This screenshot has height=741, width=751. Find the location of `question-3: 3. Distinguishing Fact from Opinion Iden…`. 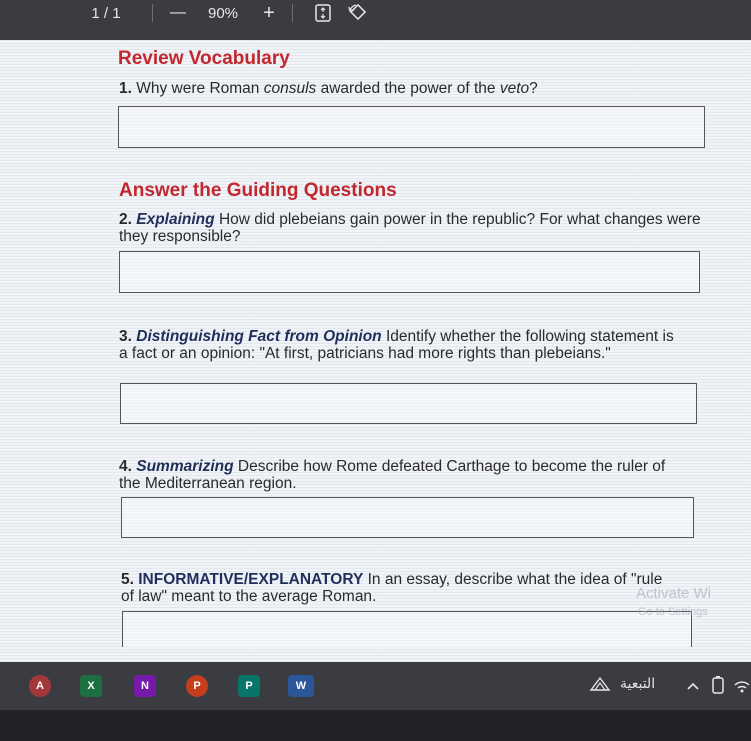

question-3: 3. Distinguishing Fact from Opinion Iden… is located at coordinates (401, 345).